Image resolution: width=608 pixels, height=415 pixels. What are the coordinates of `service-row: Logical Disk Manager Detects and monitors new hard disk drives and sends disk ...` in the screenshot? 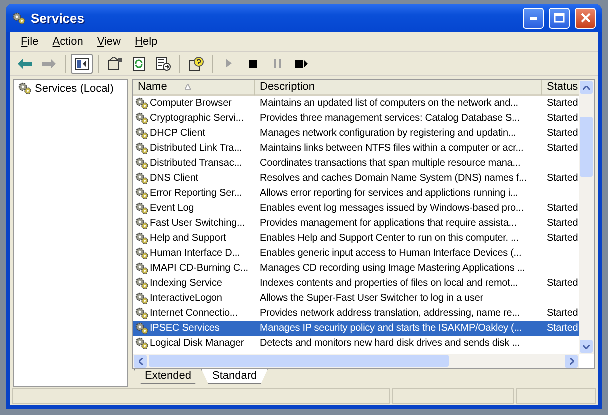 It's located at (356, 343).